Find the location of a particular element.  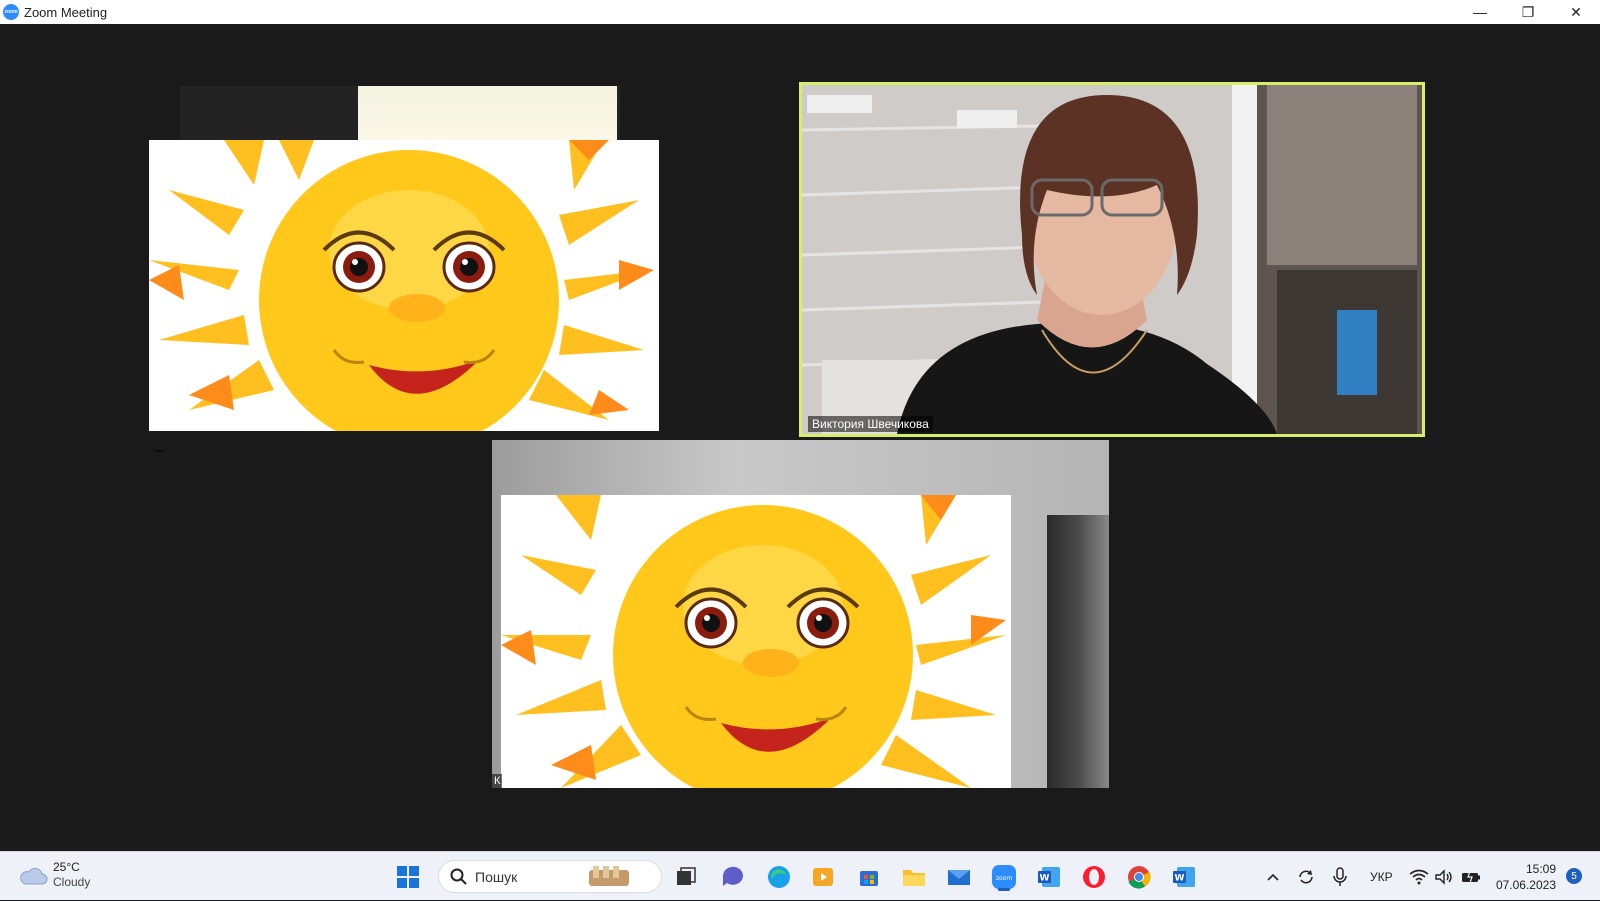

taskbar-app-word-2: W is located at coordinates (1184, 877).